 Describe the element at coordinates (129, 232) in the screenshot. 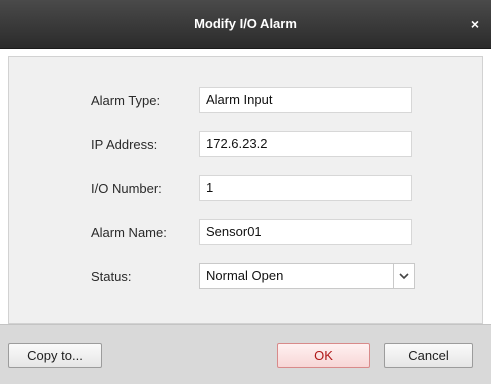

I see `alarm-name-label: Alarm Name:` at that location.